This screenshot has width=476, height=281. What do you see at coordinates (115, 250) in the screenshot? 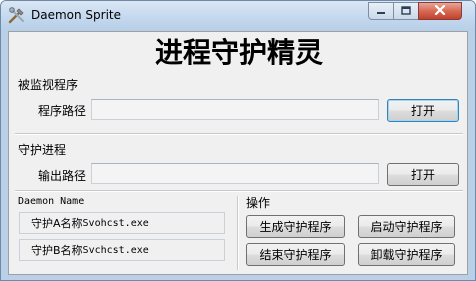
I see `daemon-b-name-value: Svchcst.exe` at bounding box center [115, 250].